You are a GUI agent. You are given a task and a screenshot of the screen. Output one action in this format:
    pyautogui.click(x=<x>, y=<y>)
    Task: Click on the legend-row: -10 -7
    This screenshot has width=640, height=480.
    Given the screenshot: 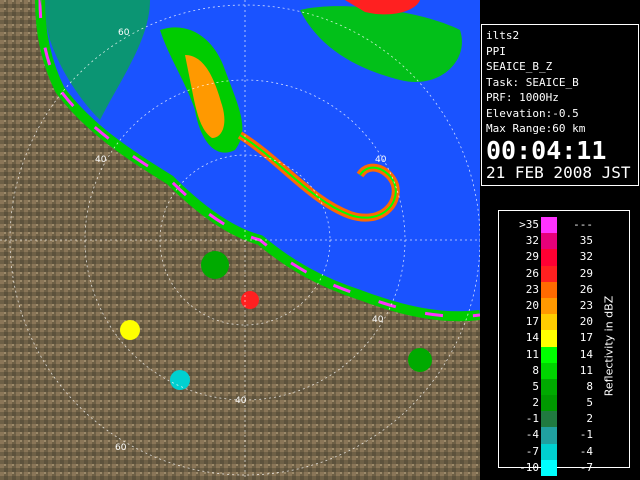 What is the action you would take?
    pyautogui.click(x=560, y=467)
    